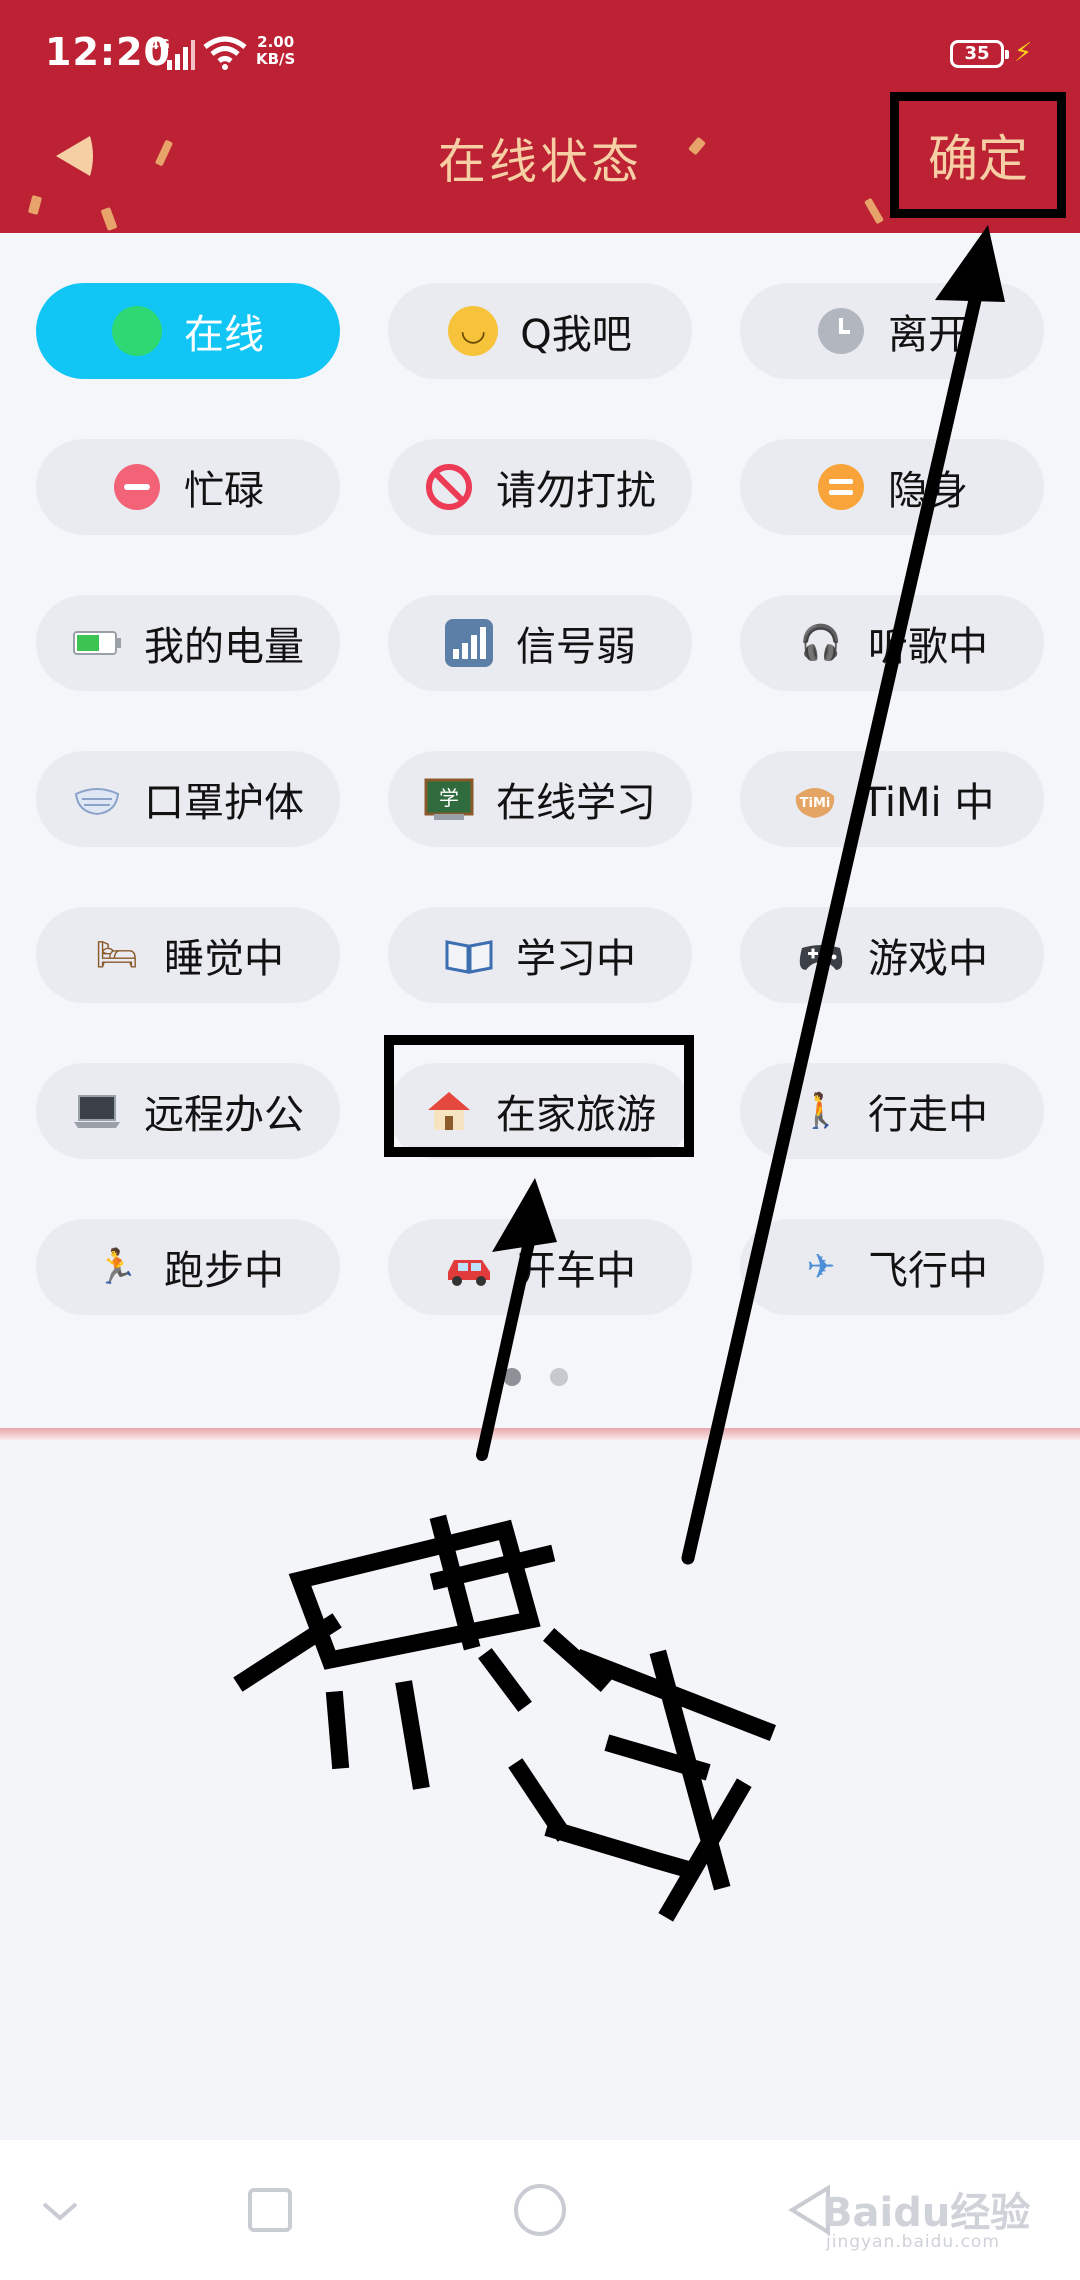 The height and width of the screenshot is (2280, 1080). I want to click on chip-label: 远程办公, so click(224, 1115).